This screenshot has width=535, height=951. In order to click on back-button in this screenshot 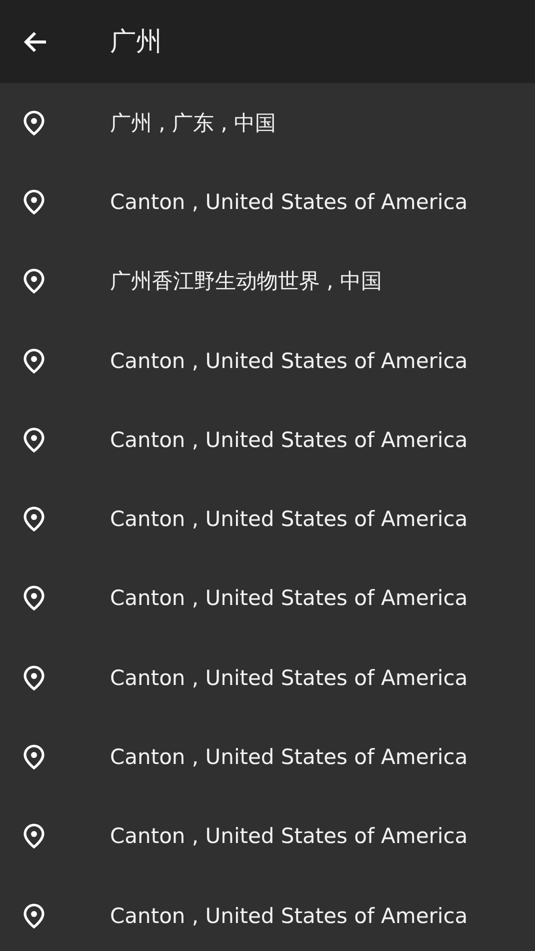, I will do `click(35, 41)`.